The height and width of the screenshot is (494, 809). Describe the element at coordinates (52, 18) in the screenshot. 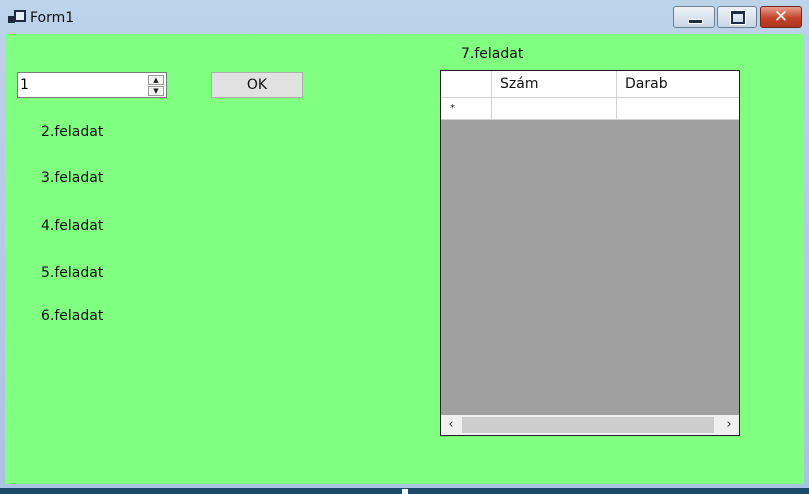

I see `window-title: Form1` at that location.